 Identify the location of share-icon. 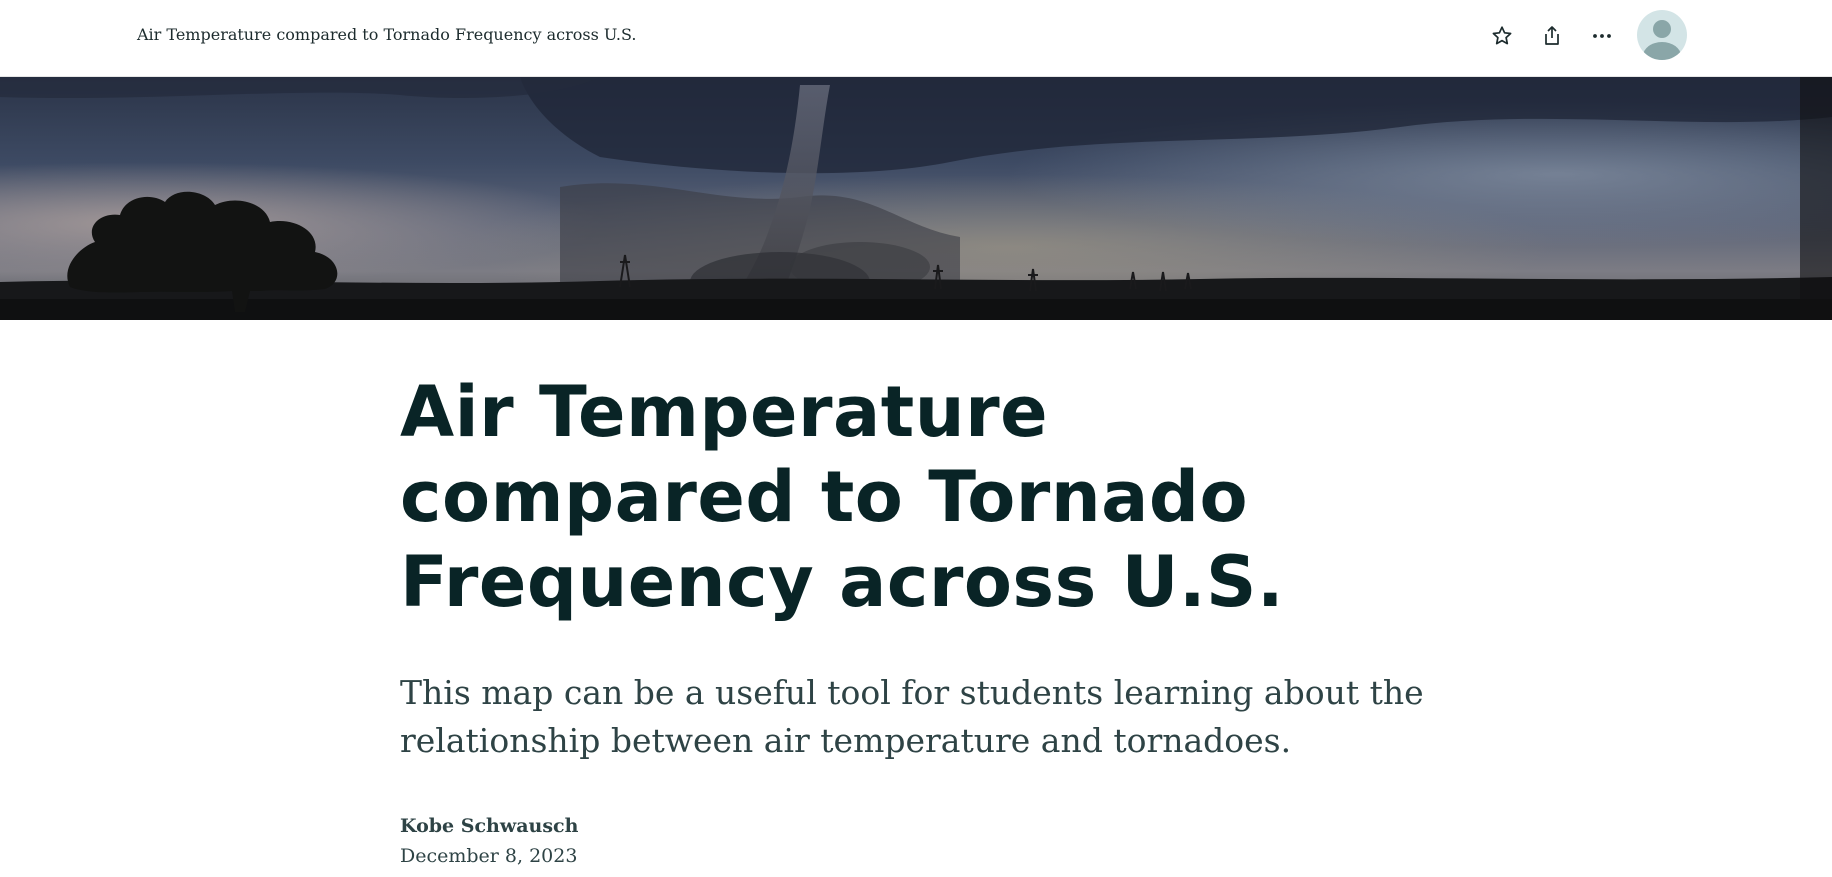
(1552, 36).